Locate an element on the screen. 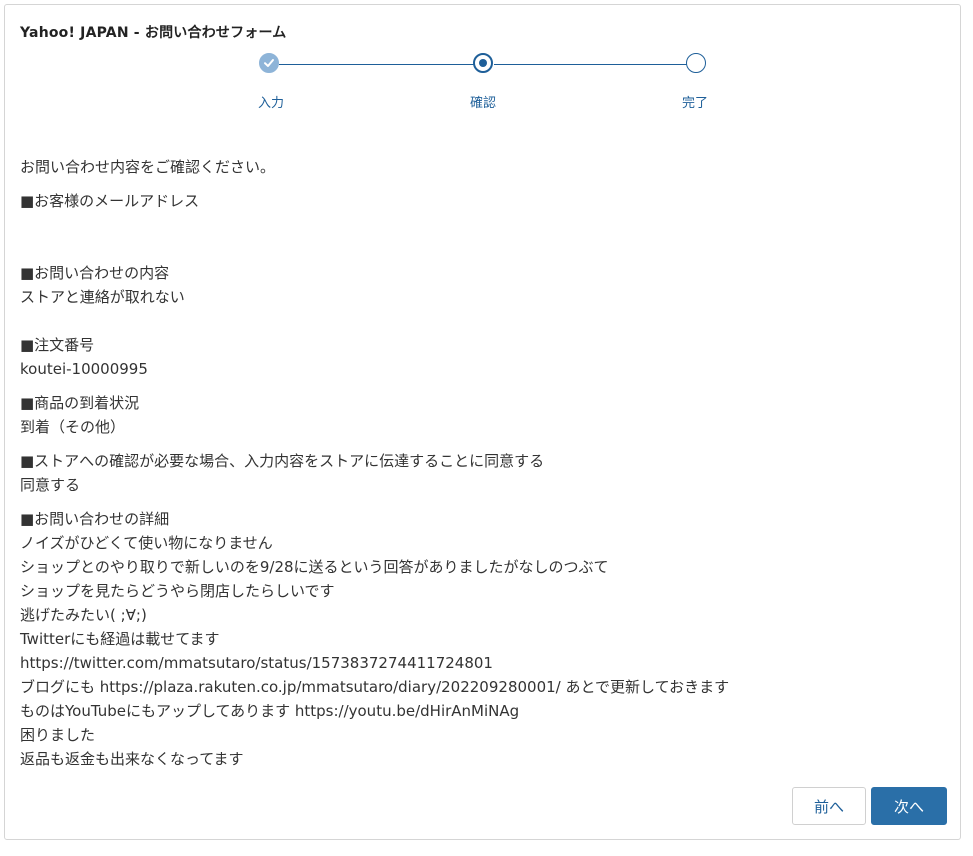 The height and width of the screenshot is (856, 973). section-inquiry-type: ■お問い合わせの内容 ストアと連絡が取れない is located at coordinates (480, 285).